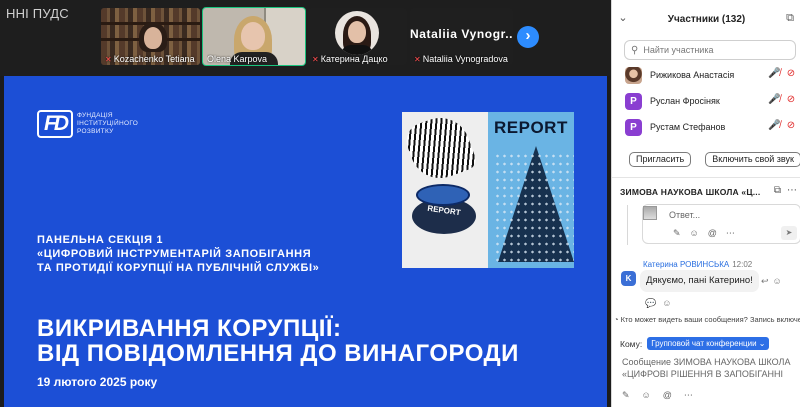  I want to click on avatar: K, so click(628, 278).